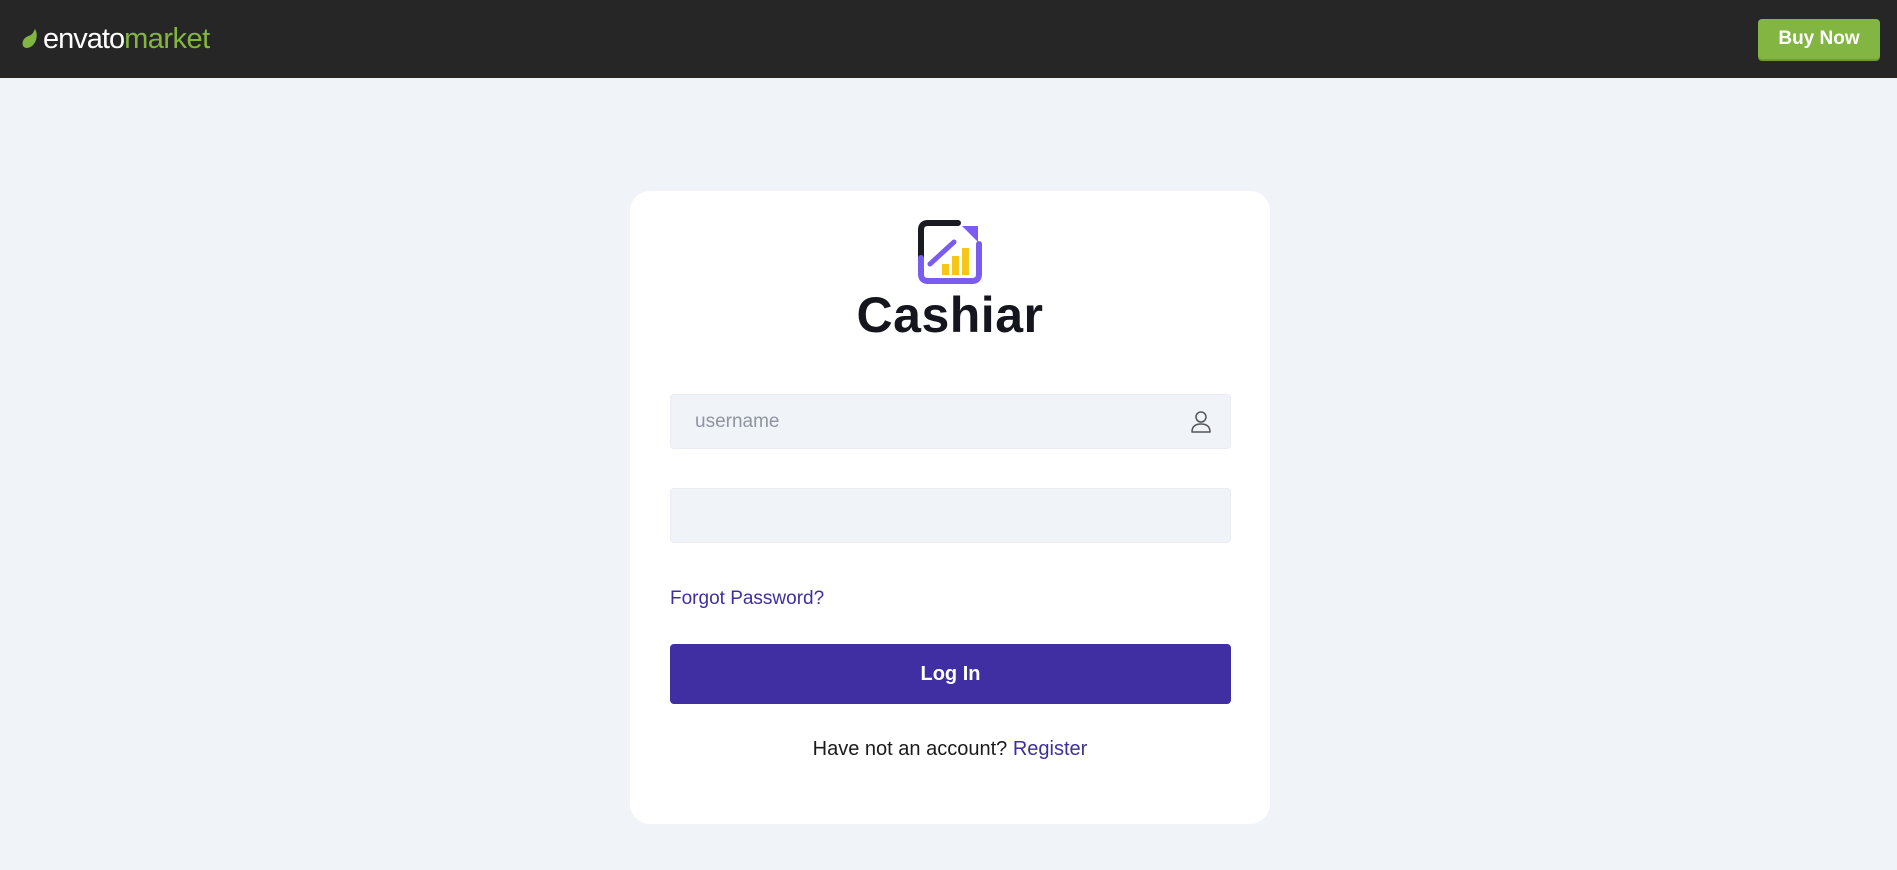 The image size is (1897, 870). Describe the element at coordinates (950, 674) in the screenshot. I see `login-button: Log In` at that location.